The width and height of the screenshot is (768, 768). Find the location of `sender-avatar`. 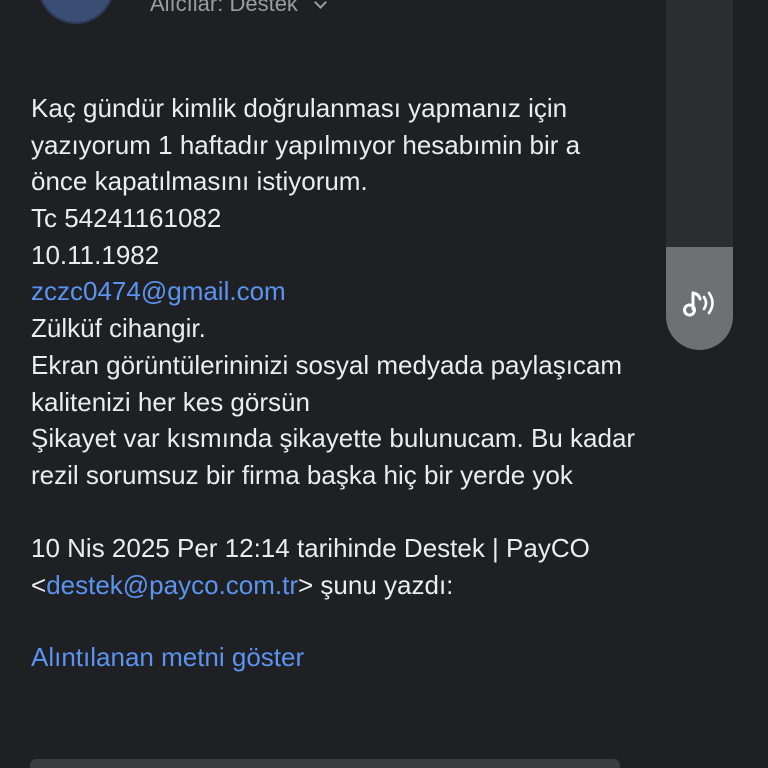

sender-avatar is located at coordinates (76, 12).